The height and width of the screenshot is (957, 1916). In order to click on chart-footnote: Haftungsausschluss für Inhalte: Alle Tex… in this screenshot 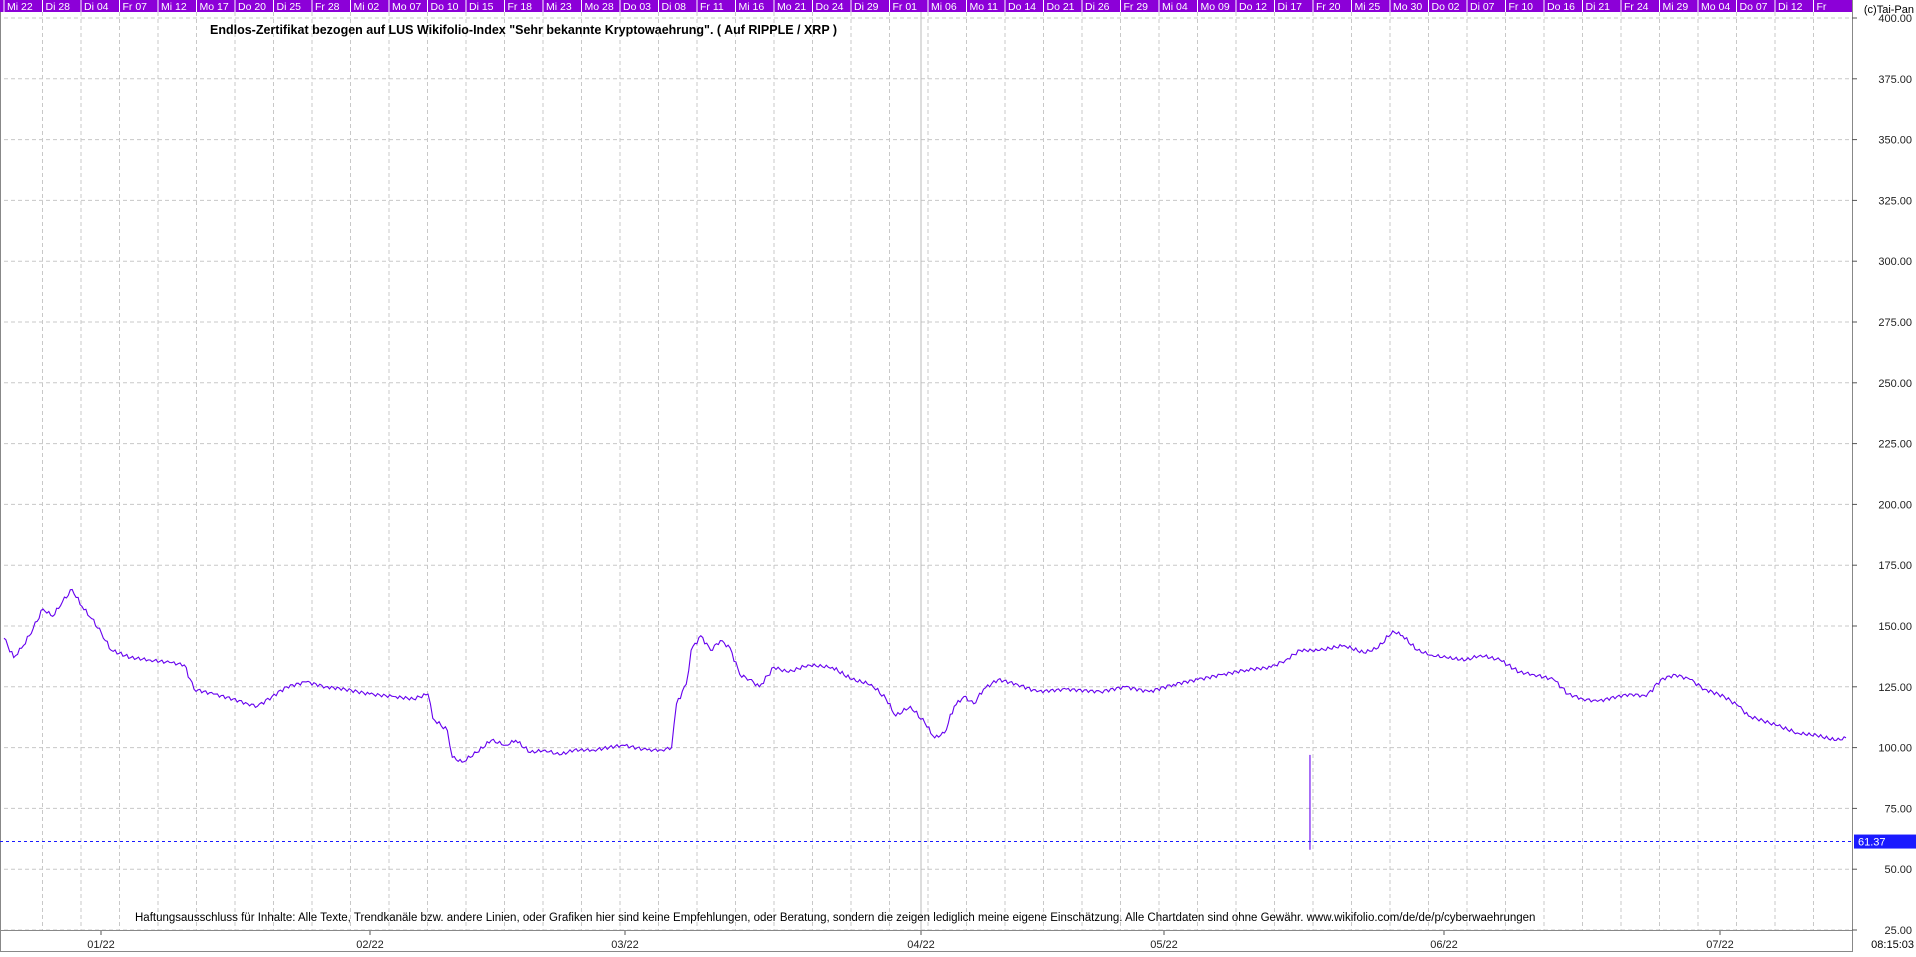, I will do `click(835, 918)`.